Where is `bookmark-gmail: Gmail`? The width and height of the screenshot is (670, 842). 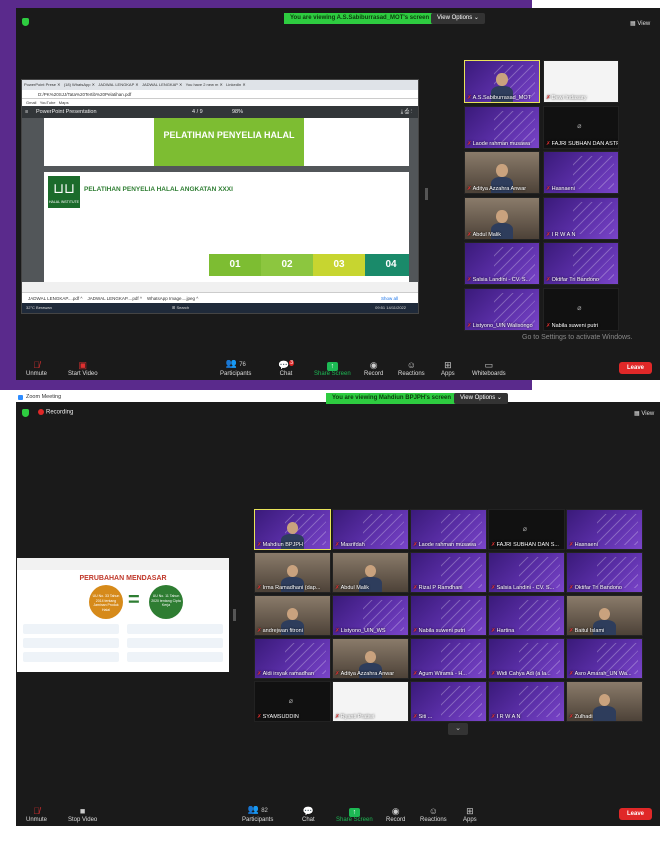
bookmark-gmail: Gmail is located at coordinates (31, 102).